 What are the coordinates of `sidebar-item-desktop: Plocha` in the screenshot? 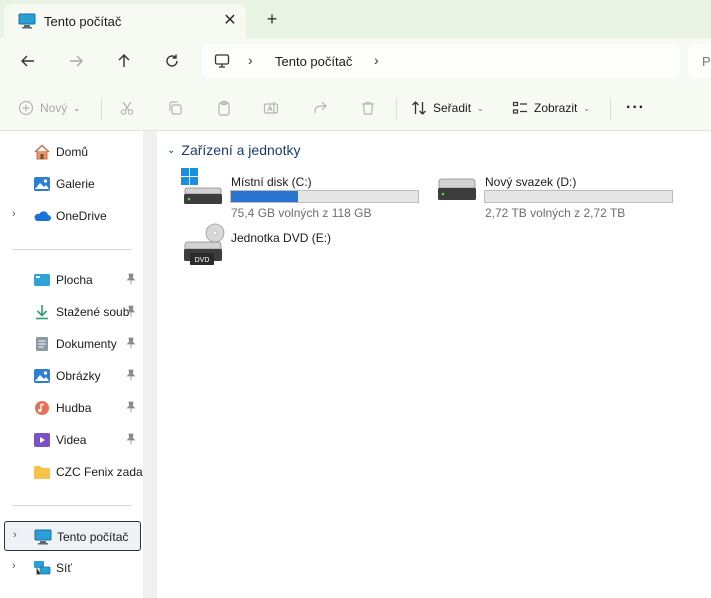 It's located at (72, 280).